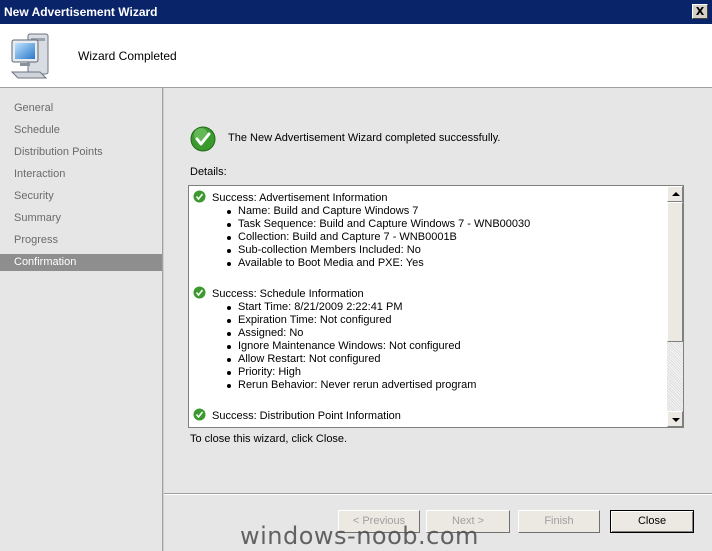 The width and height of the screenshot is (712, 551). I want to click on section-title: Success: Schedule Information, so click(288, 294).